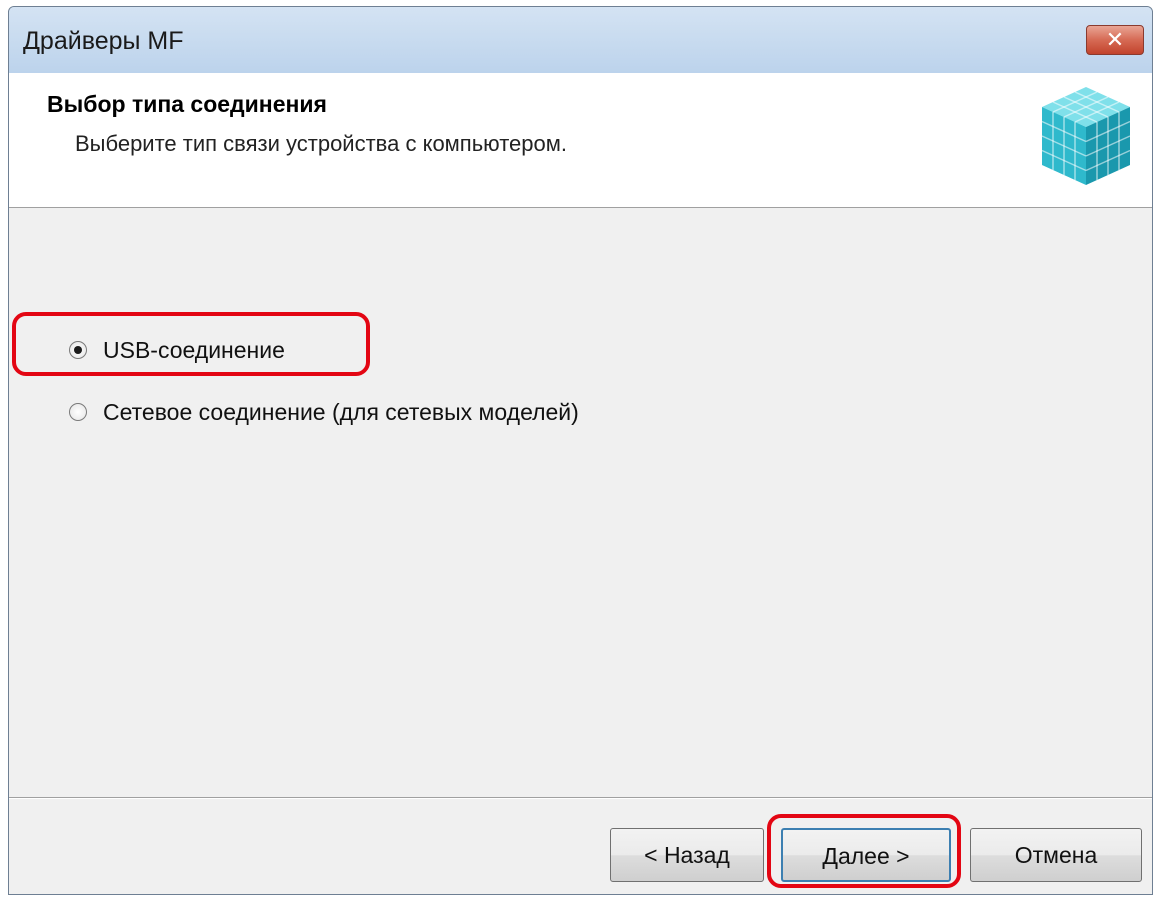  I want to click on cube-icon, so click(1086, 136).